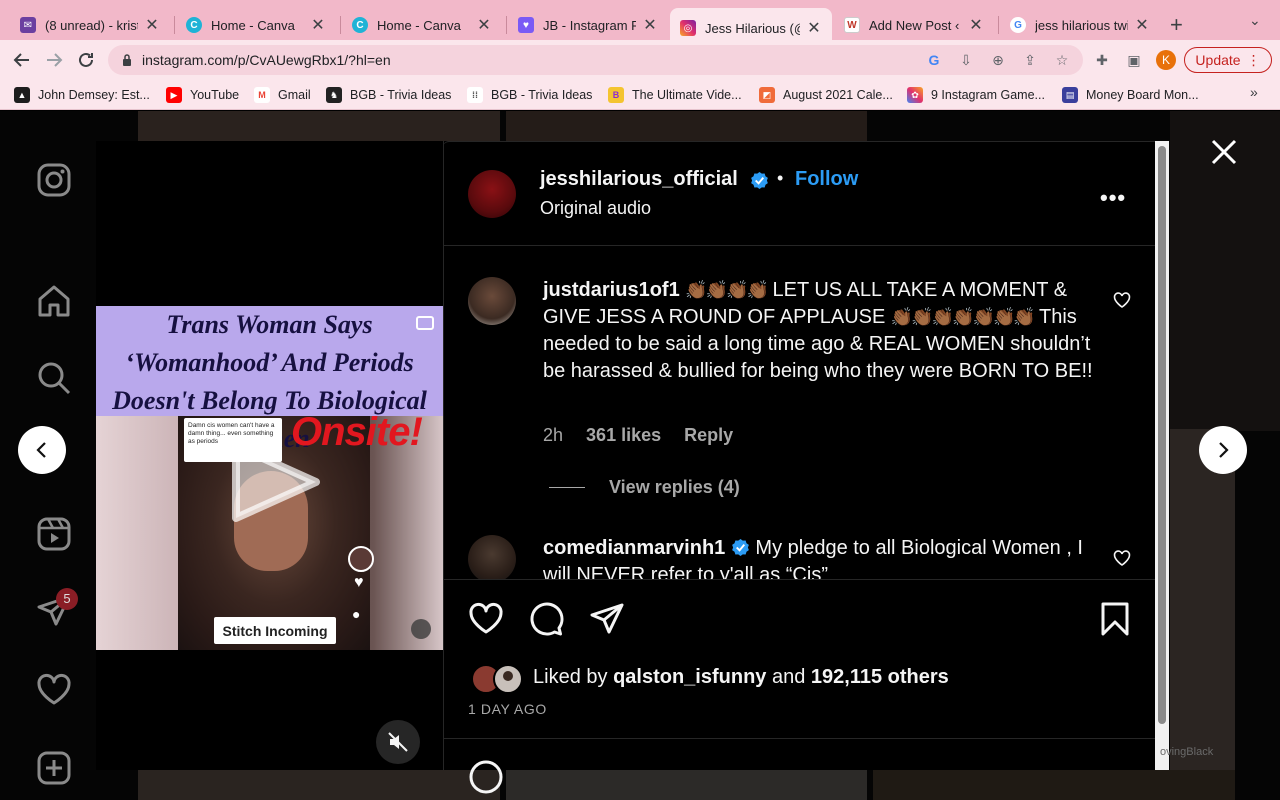  I want to click on share-paper-plane-icon, so click(607, 619).